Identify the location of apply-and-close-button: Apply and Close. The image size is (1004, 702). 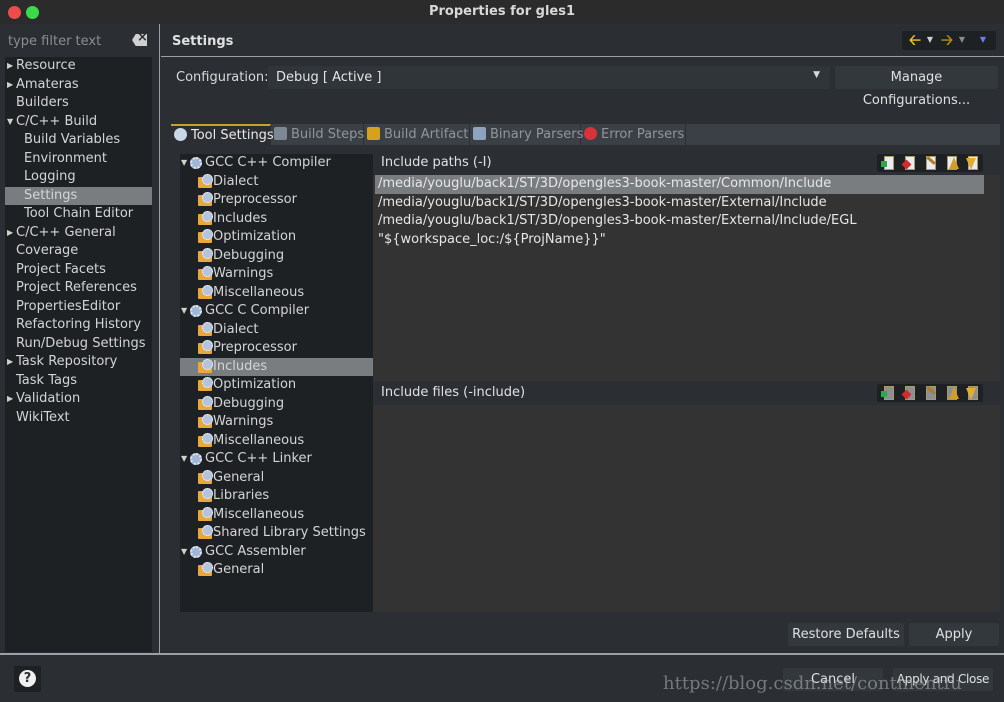
(943, 679).